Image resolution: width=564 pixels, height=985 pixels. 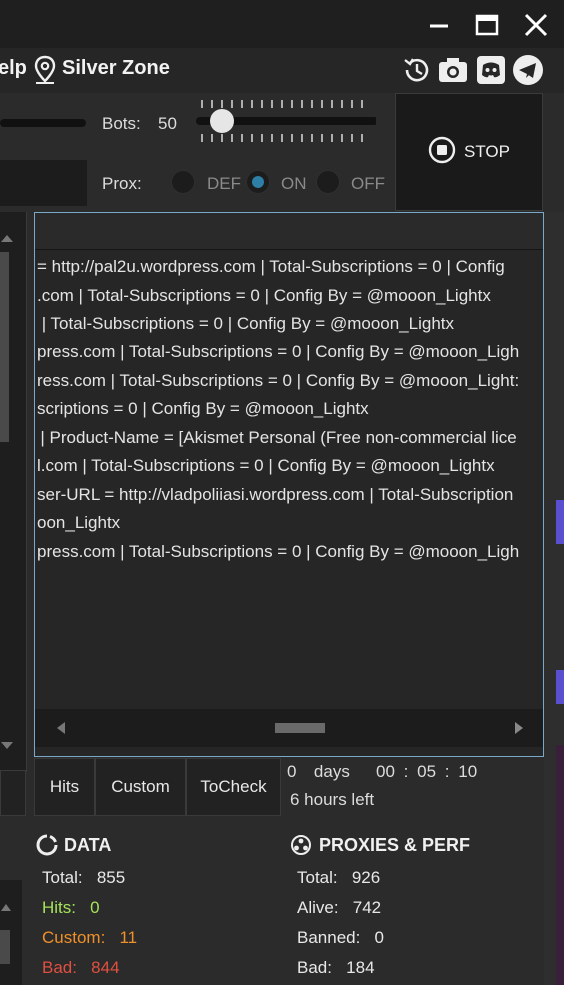 What do you see at coordinates (491, 70) in the screenshot?
I see `discord-icon` at bounding box center [491, 70].